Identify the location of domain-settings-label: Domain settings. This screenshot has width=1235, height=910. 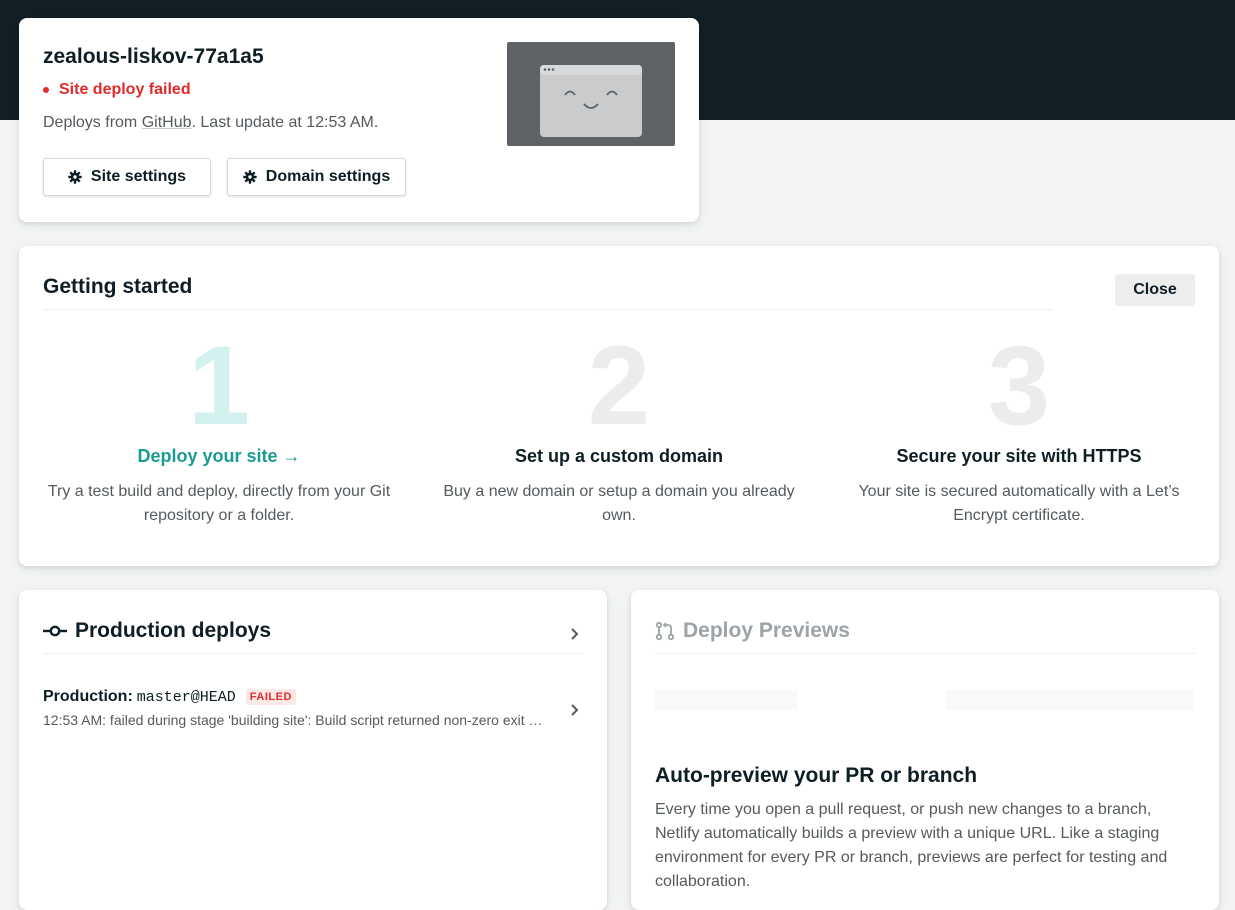
(328, 176).